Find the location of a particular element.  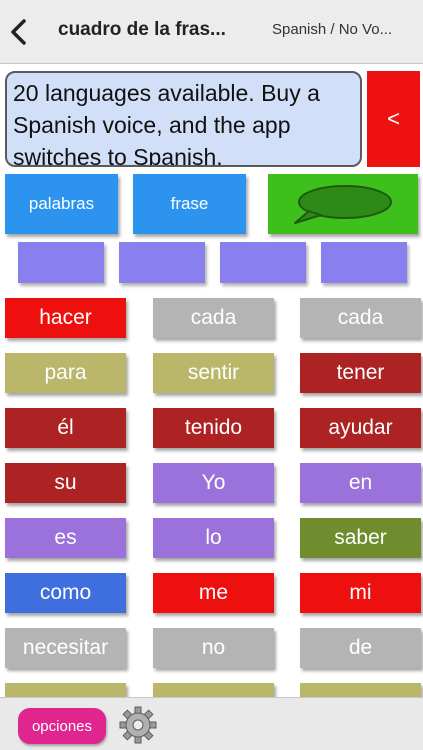

options-button: opciones is located at coordinates (62, 726).